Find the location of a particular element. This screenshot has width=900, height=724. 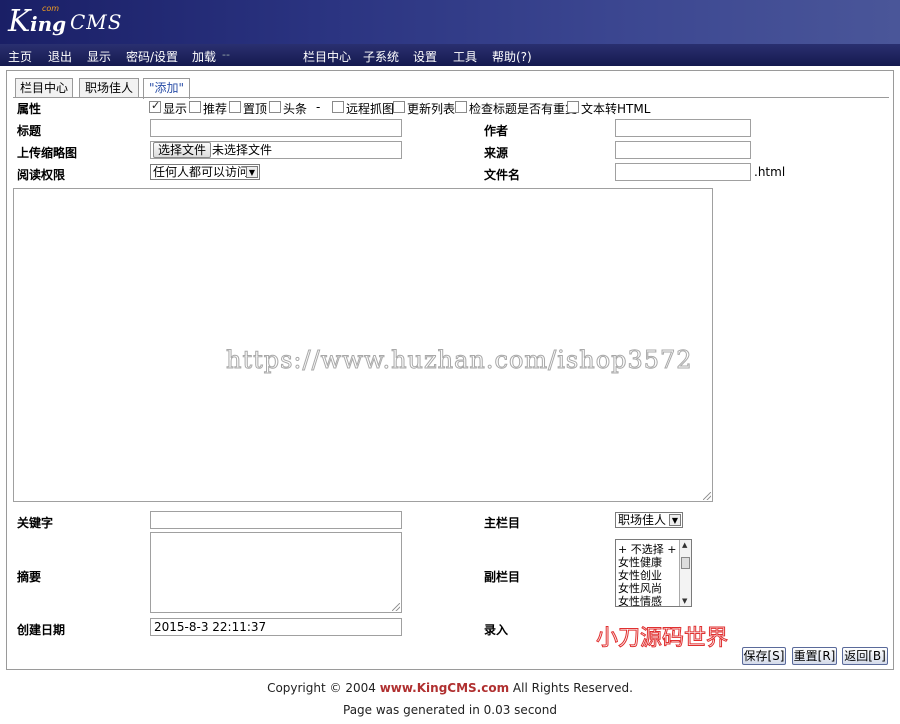

logo-k: K is located at coordinates (19, 21).